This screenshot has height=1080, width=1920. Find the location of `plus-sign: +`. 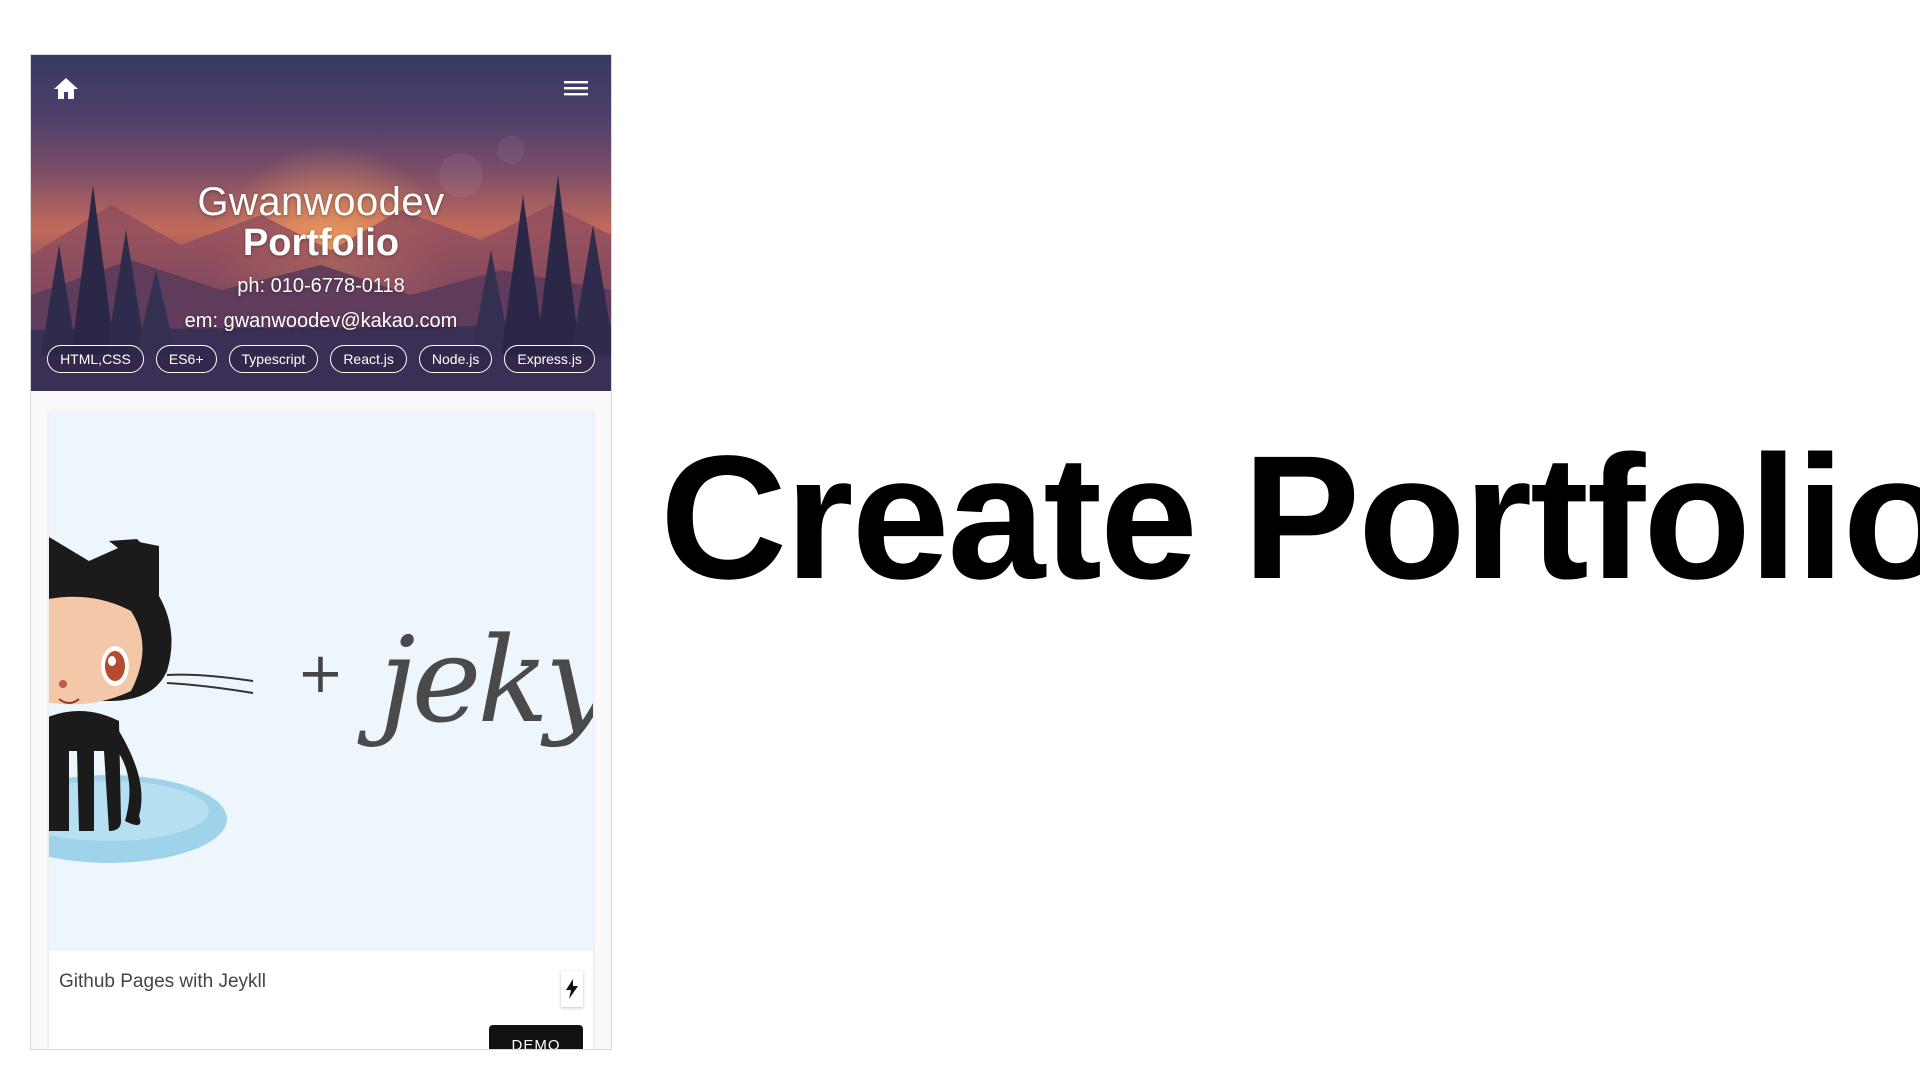

plus-sign: + is located at coordinates (320, 673).